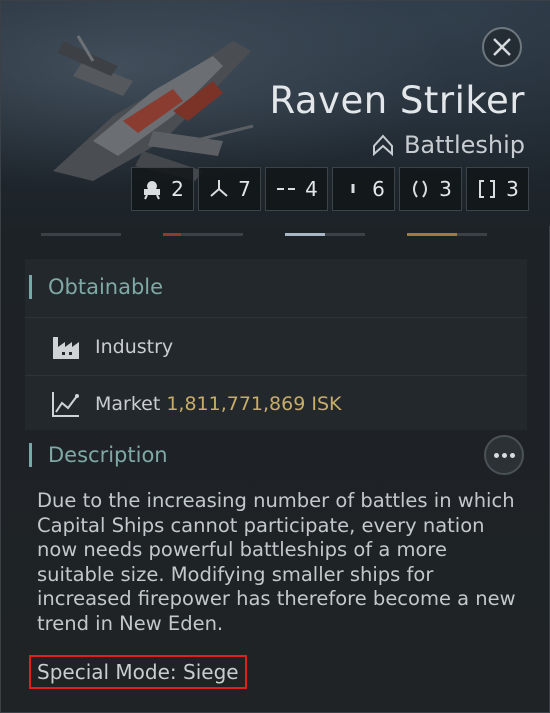  What do you see at coordinates (106, 287) in the screenshot?
I see `obtainable-title: Obtainable` at bounding box center [106, 287].